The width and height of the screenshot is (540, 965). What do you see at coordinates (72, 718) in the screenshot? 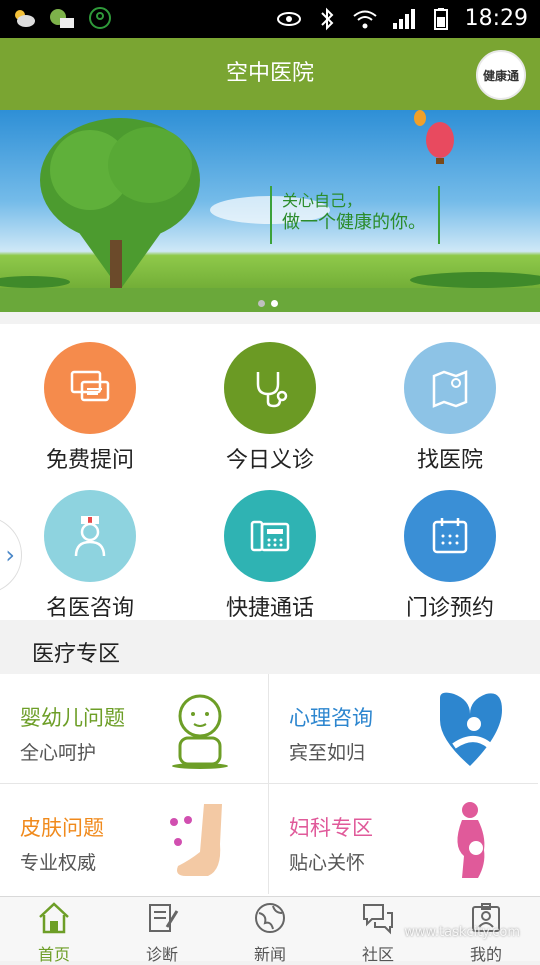
I see `card-title: 婴幼儿问题` at bounding box center [72, 718].